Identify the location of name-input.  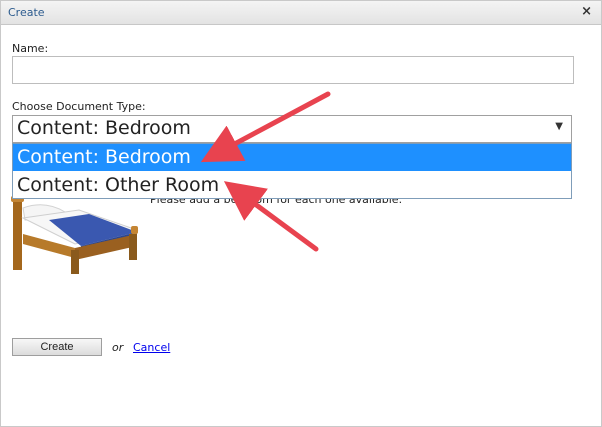
(293, 70).